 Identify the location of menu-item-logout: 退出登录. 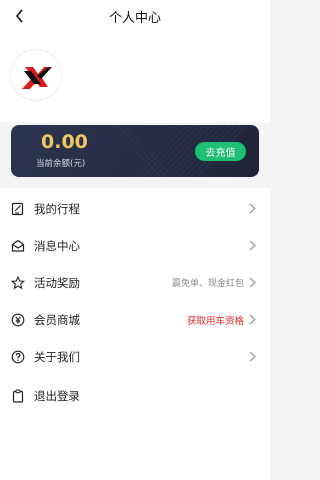
(135, 395).